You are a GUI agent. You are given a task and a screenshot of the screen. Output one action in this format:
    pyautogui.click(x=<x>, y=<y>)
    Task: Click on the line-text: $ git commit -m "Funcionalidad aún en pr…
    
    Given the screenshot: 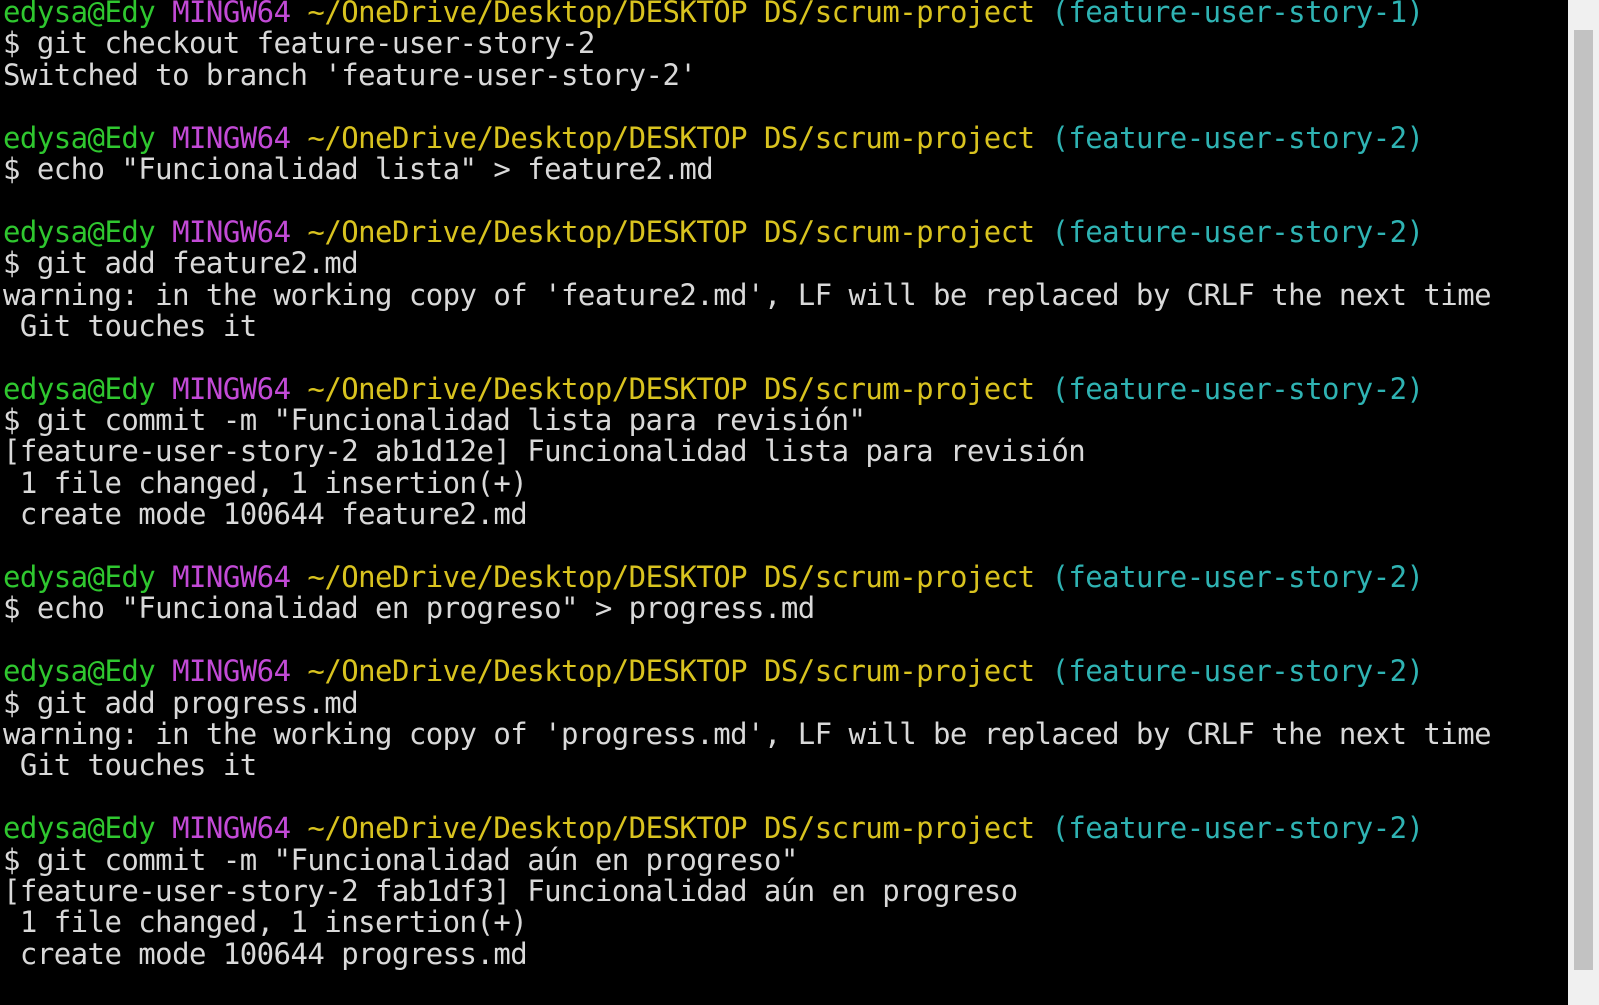 What is the action you would take?
    pyautogui.click(x=400, y=859)
    